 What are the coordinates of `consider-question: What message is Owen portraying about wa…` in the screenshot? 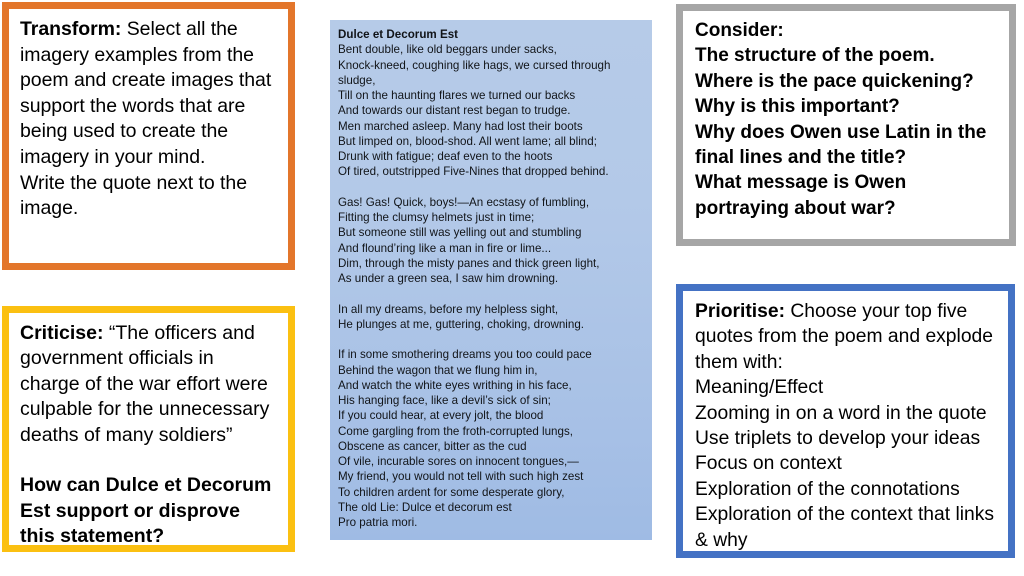 It's located at (801, 195).